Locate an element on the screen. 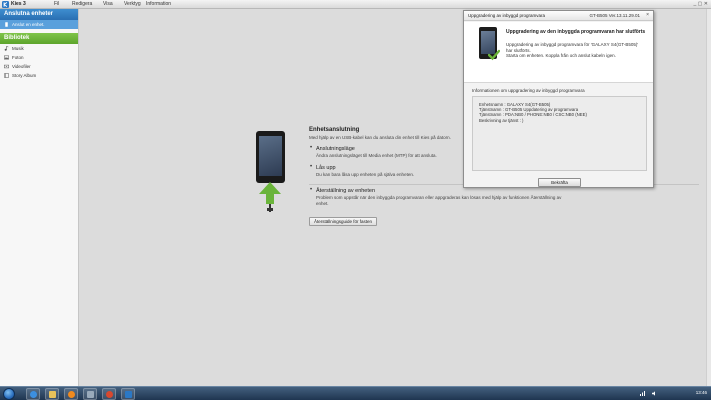 This screenshot has width=711, height=400. sidebar-item-videos: Videofiler is located at coordinates (39, 66).